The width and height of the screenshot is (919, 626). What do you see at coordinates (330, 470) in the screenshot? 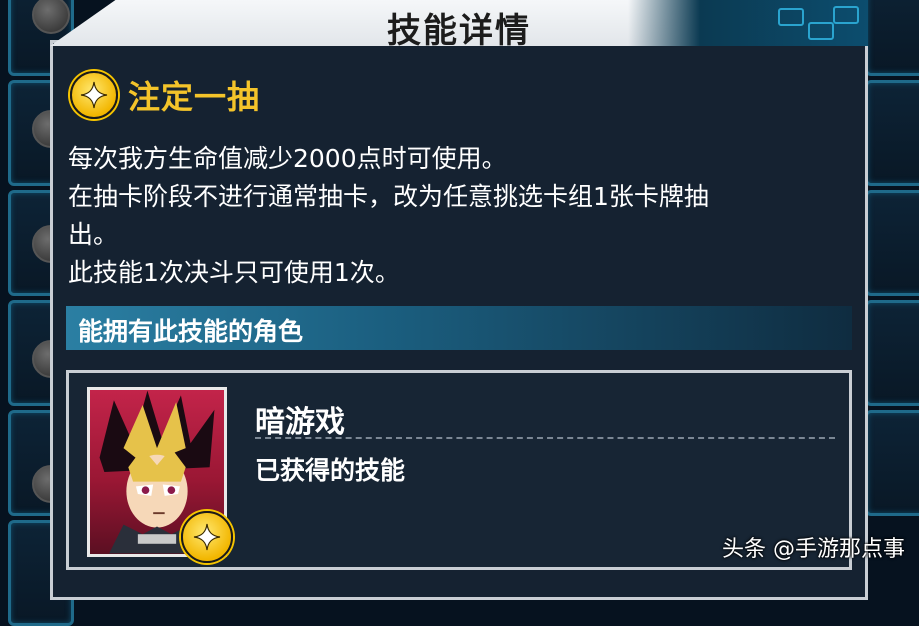
I see `acquired-status: 已获得的技能` at bounding box center [330, 470].